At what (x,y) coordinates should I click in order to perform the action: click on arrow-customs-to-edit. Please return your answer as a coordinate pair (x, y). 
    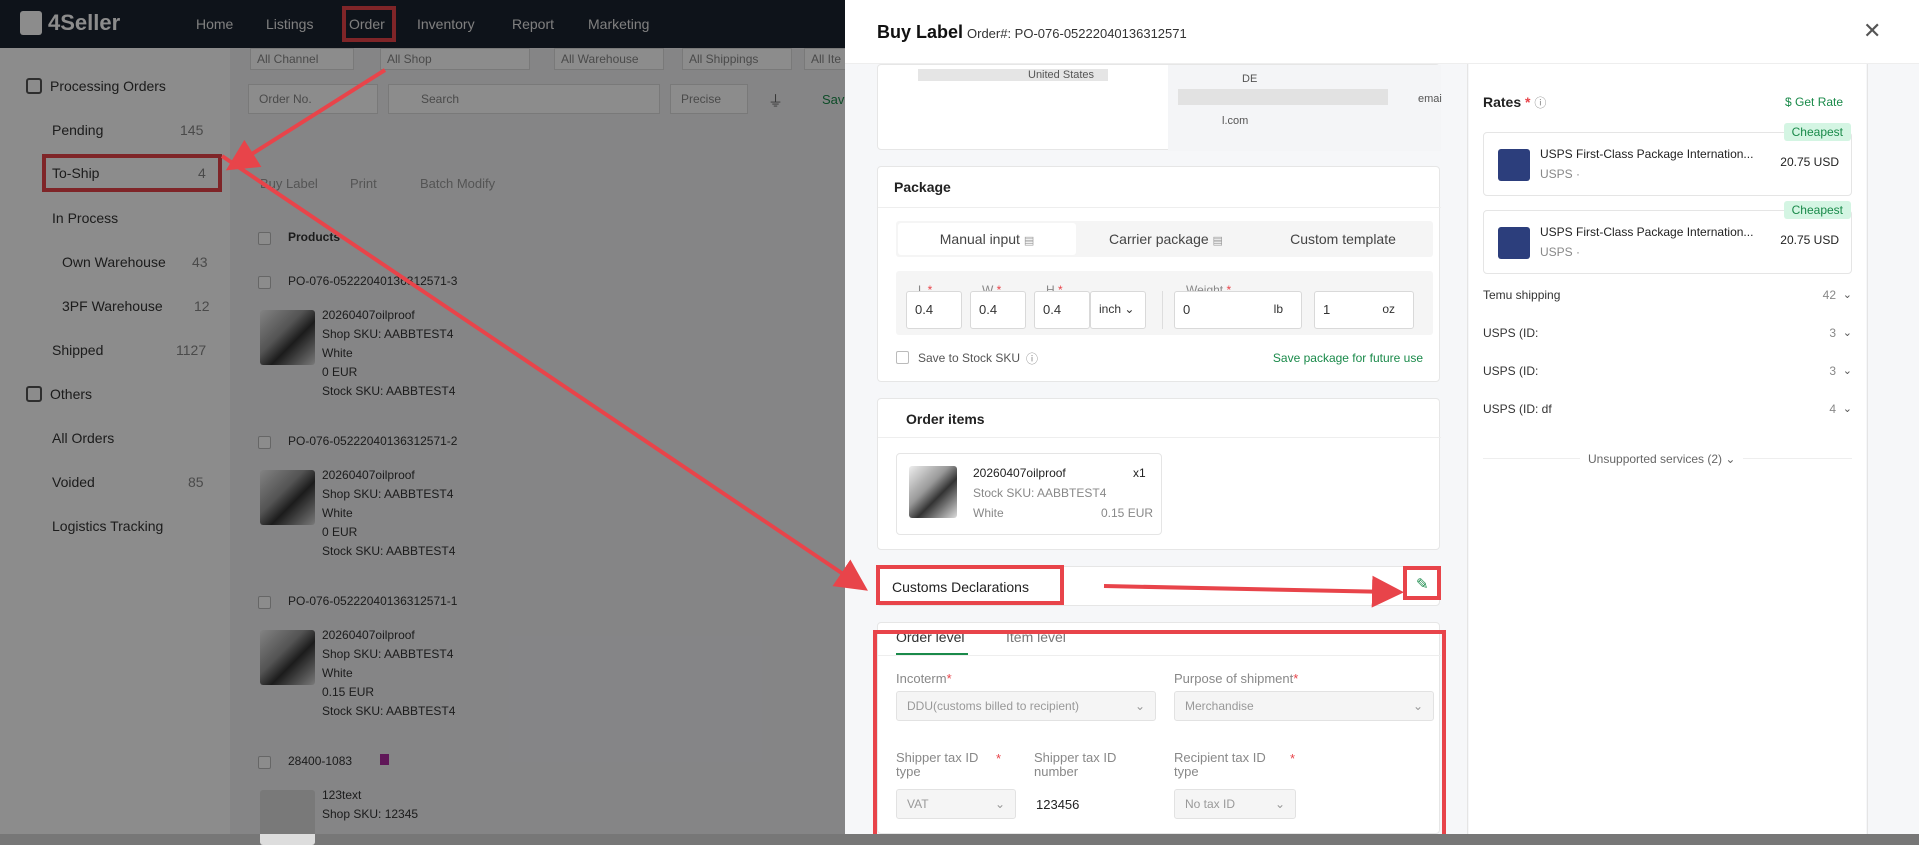
    Looking at the image, I should click on (1253, 591).